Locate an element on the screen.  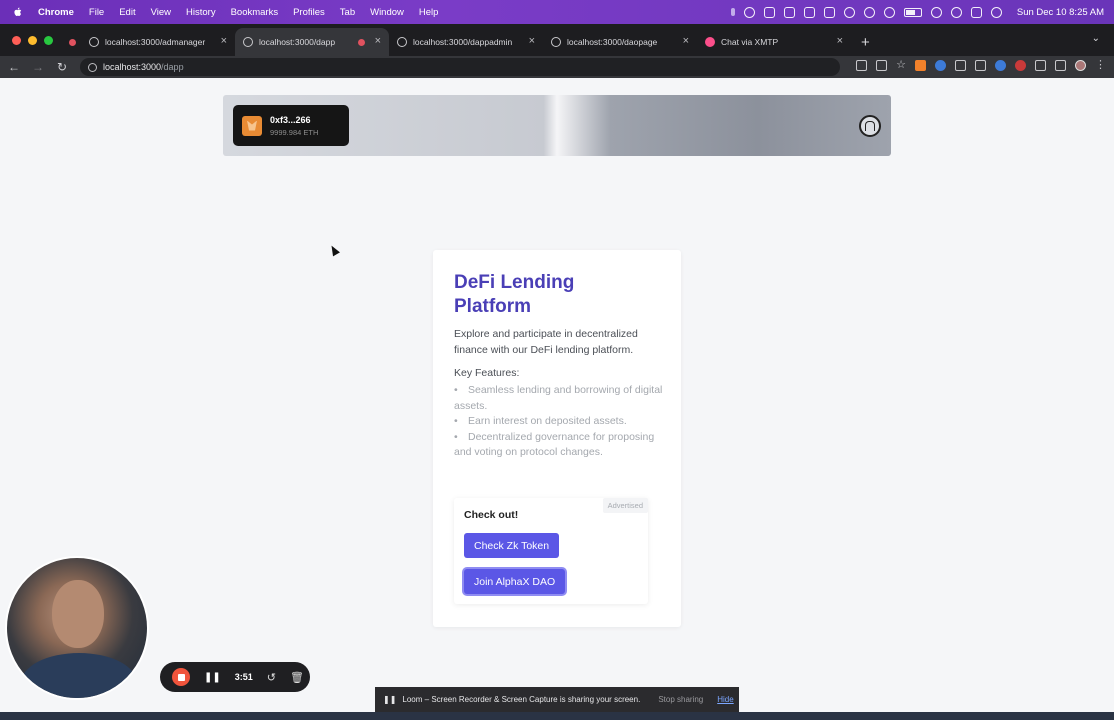
tab-title: localhost:3000/admanager is located at coordinates (155, 42).